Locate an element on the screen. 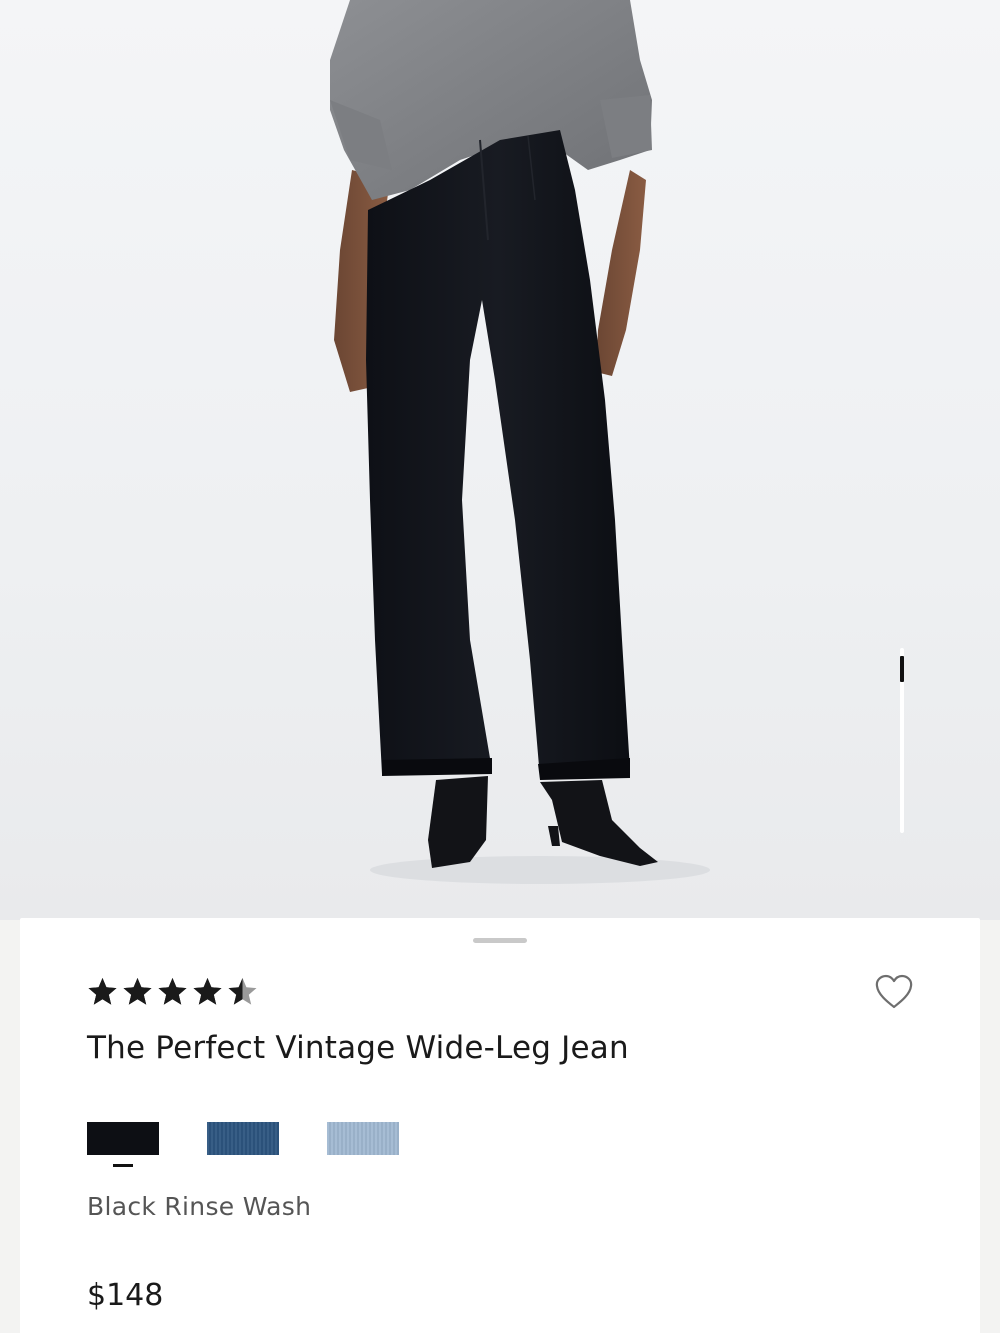 The image size is (1000, 1333). sheet-drag-handle is located at coordinates (500, 940).